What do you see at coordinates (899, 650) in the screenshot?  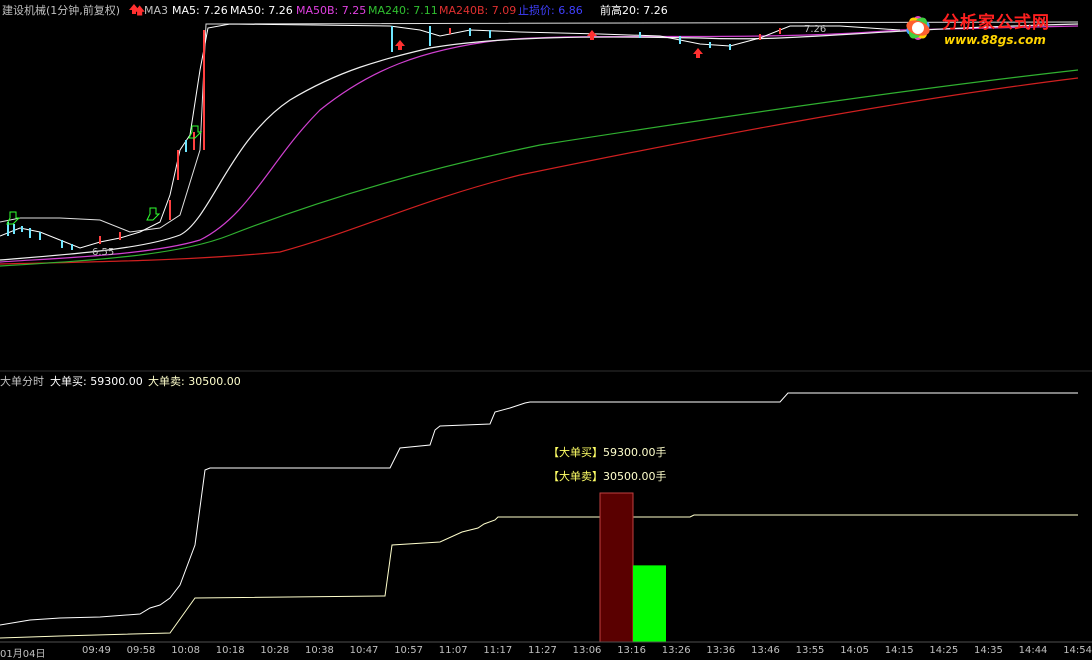 I see `x-tick-label: 14:15` at bounding box center [899, 650].